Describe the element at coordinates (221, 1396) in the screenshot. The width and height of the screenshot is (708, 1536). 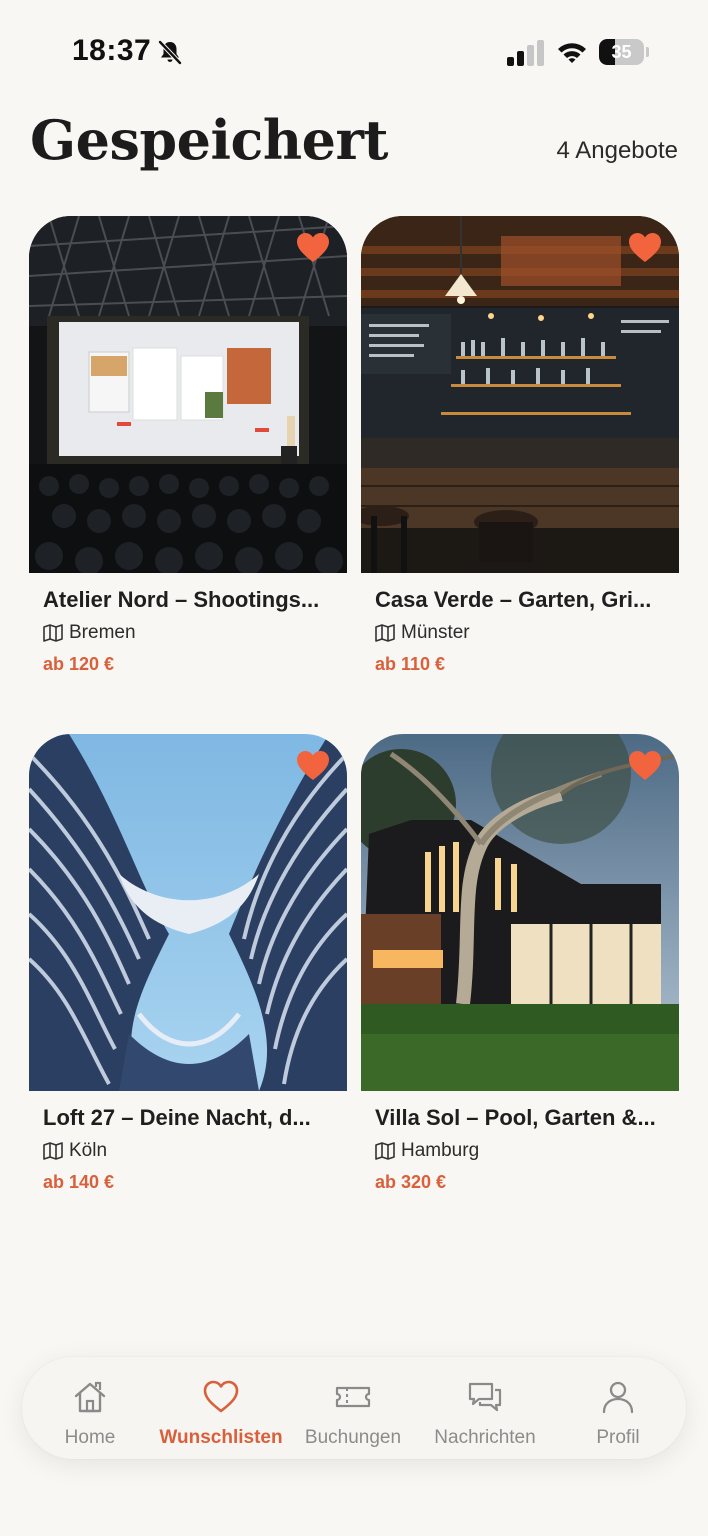
I see `heart-icon` at that location.